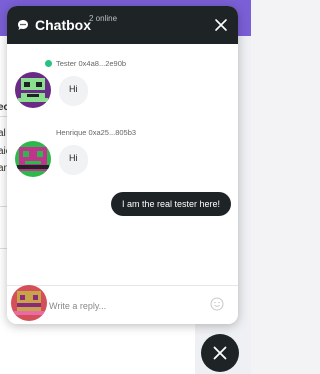  Describe the element at coordinates (48, 63) in the screenshot. I see `online-status-dot` at that location.